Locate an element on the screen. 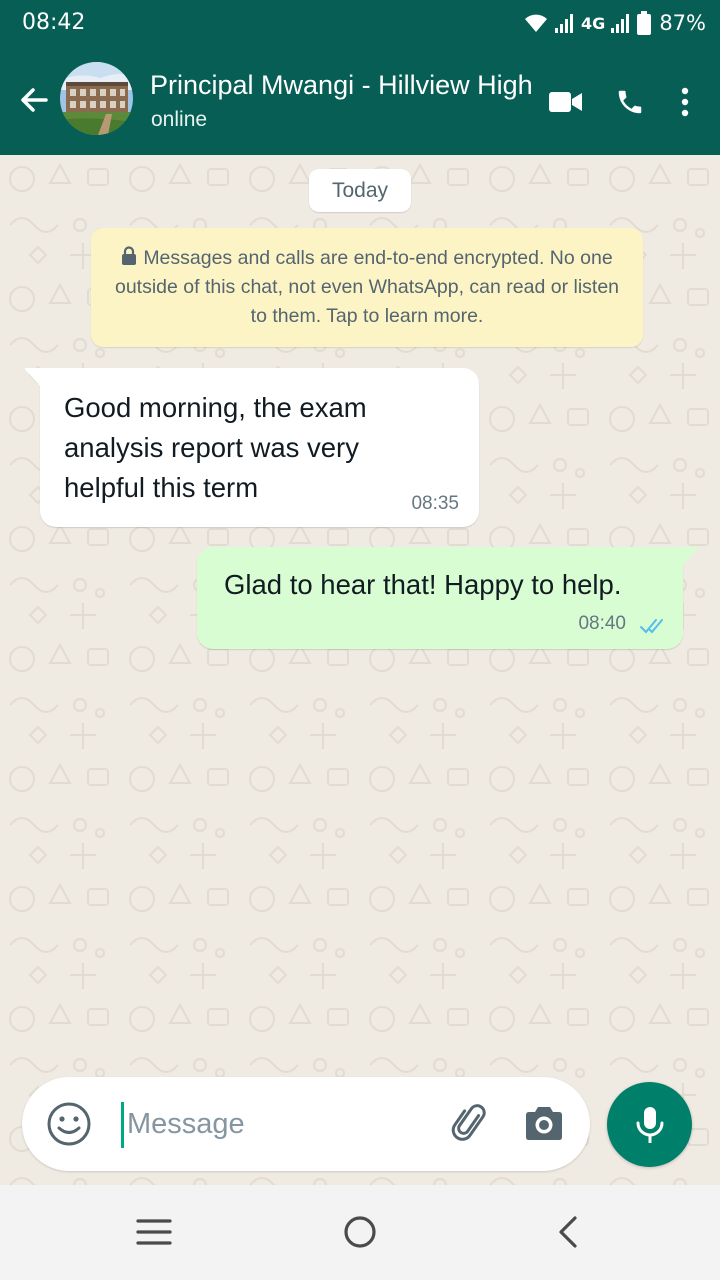 This screenshot has width=720, height=1280. back-icon is located at coordinates (568, 1232).